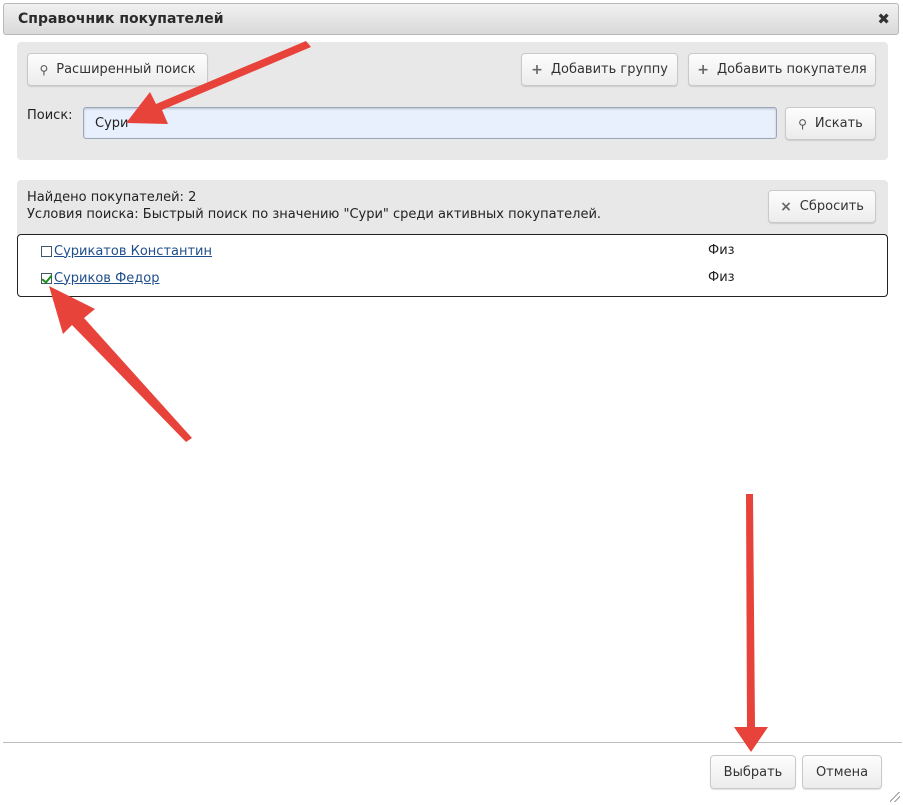  What do you see at coordinates (831, 206) in the screenshot?
I see `reset-button-label: Сбросить` at bounding box center [831, 206].